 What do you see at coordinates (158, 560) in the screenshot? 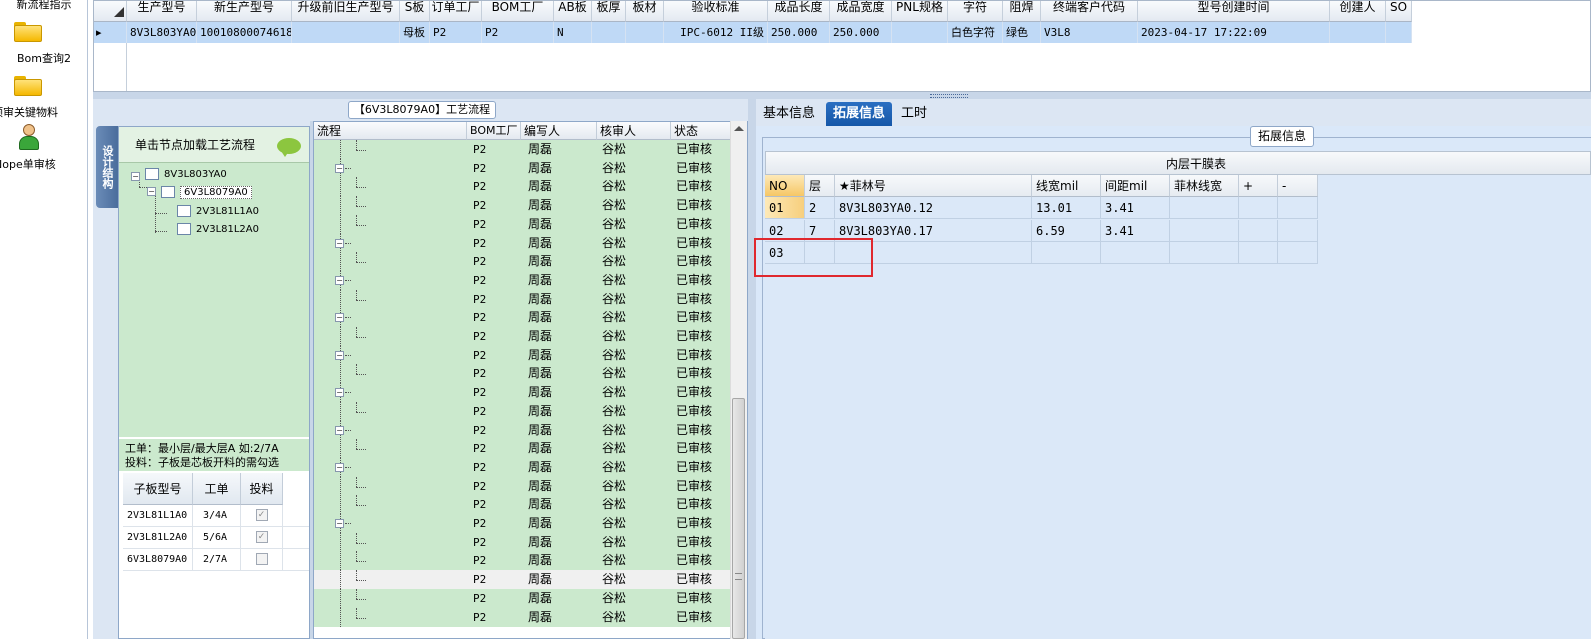
I see `subboard-model: 6V3L8079A0` at bounding box center [158, 560].